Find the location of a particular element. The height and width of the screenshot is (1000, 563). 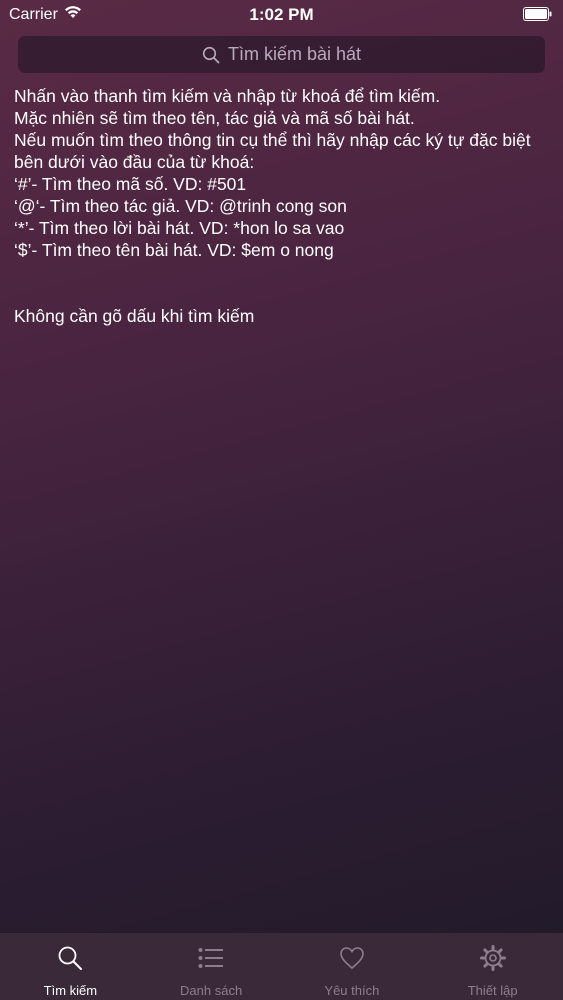

tab-search: Tìm kiếm is located at coordinates (70, 966).